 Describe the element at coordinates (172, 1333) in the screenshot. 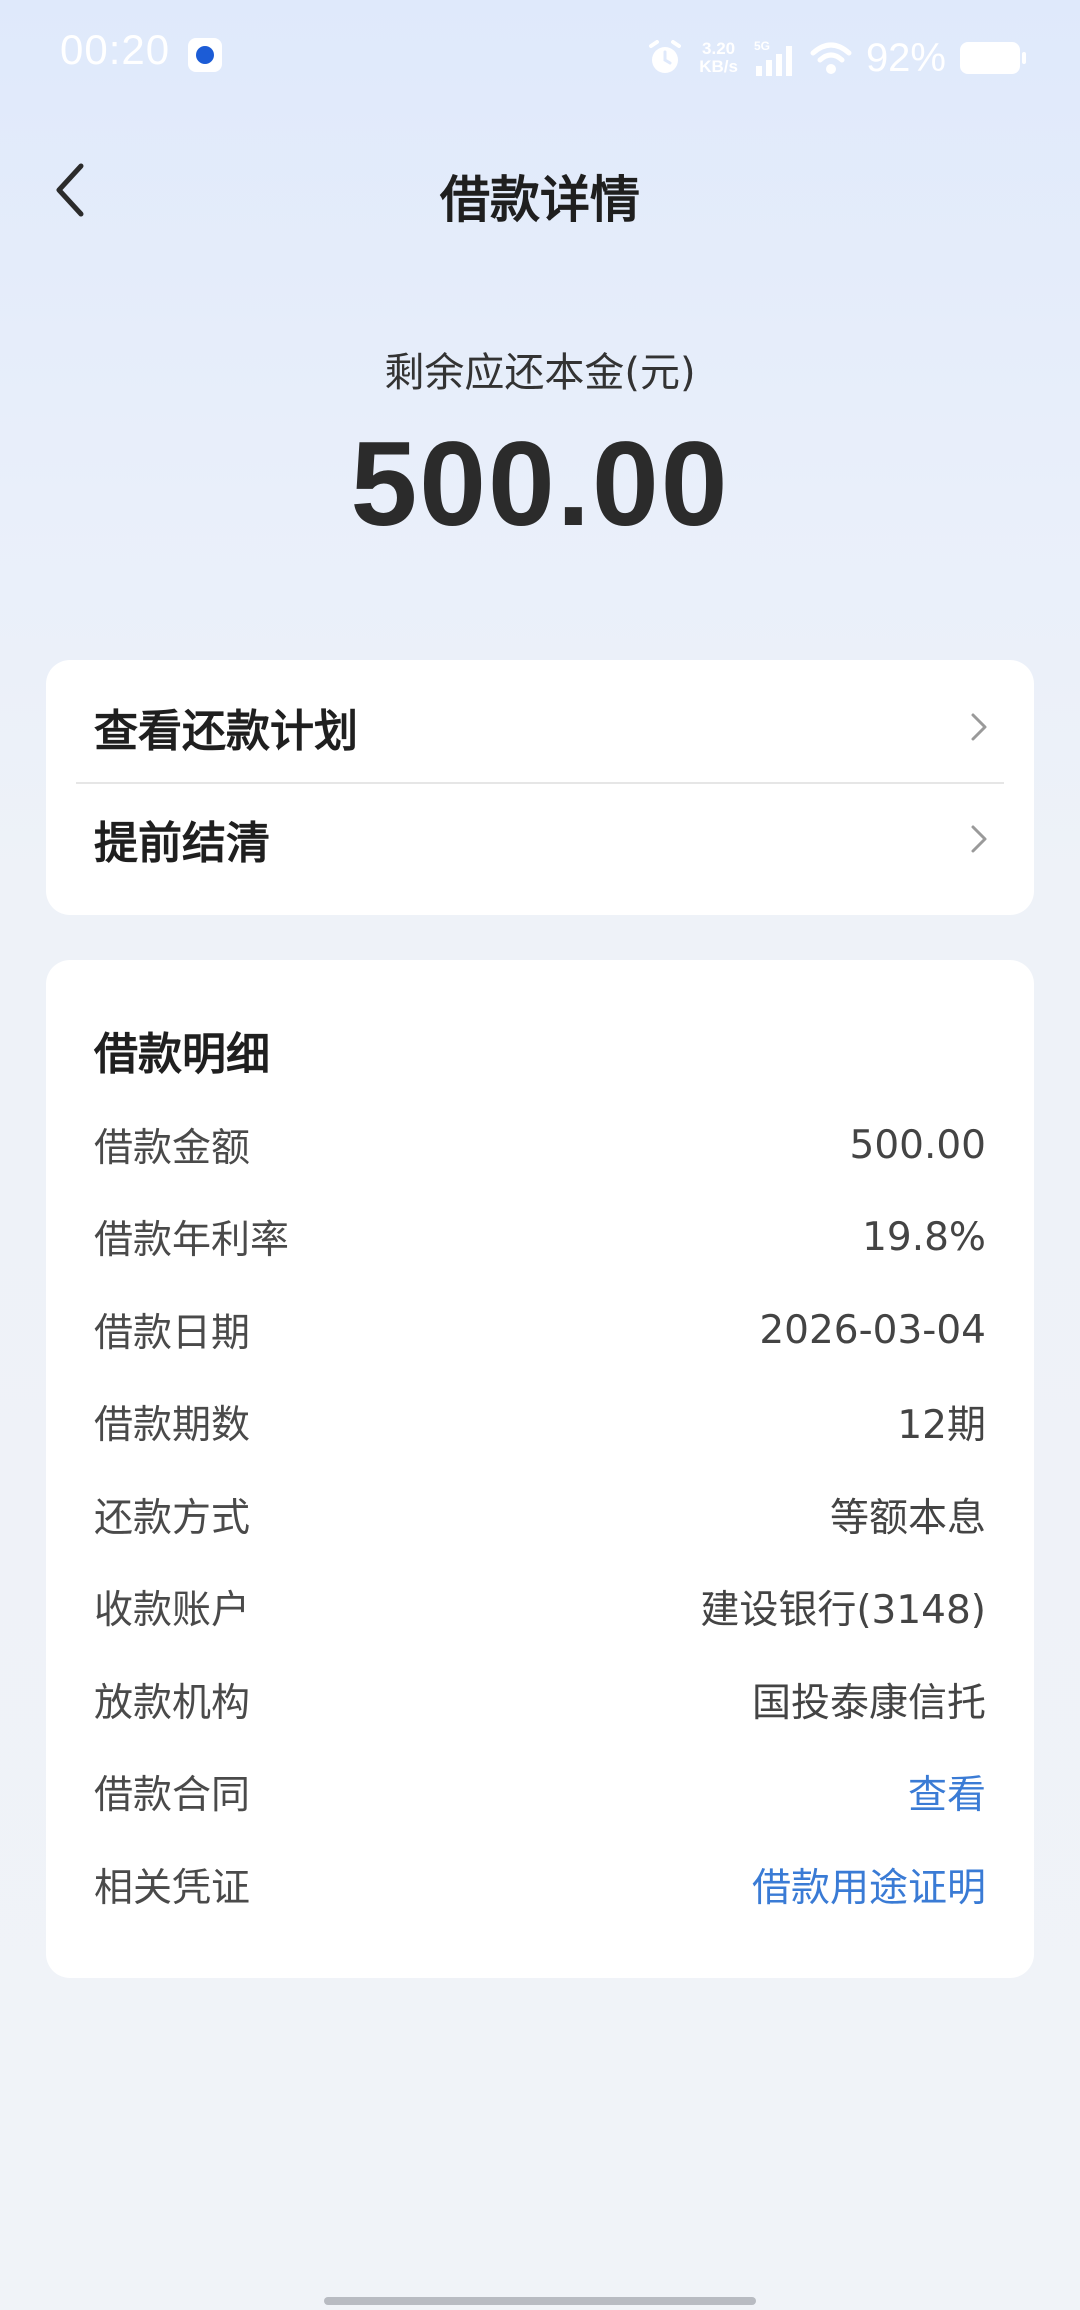

I see `detail-key: 借款日期` at that location.